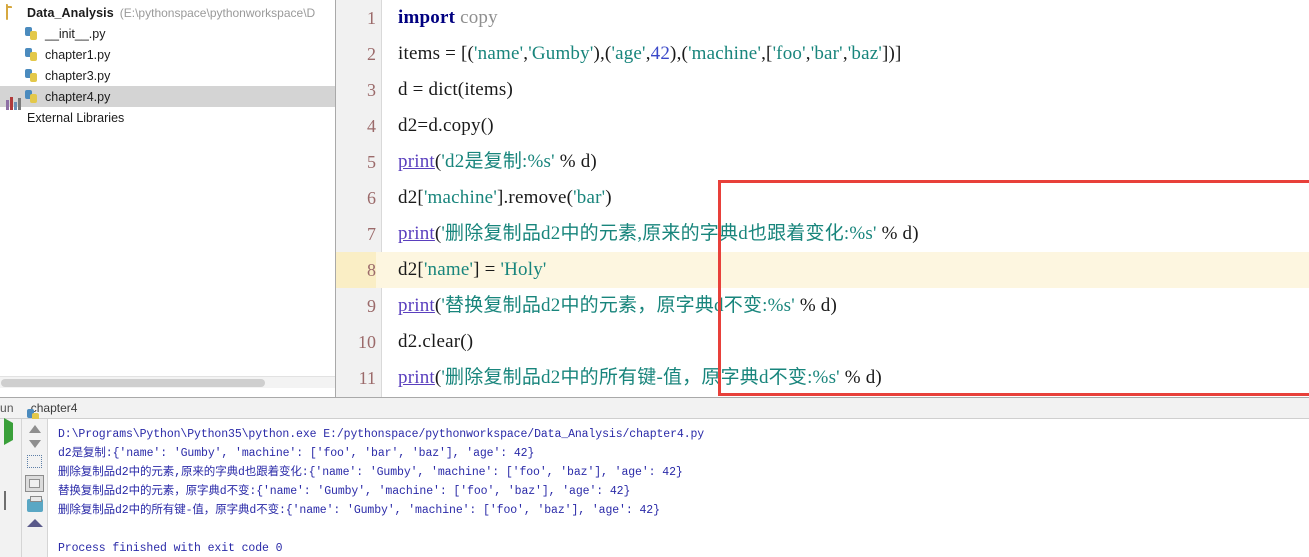  Describe the element at coordinates (70, 12) in the screenshot. I see `project-root-label: Data_Analysis` at that location.